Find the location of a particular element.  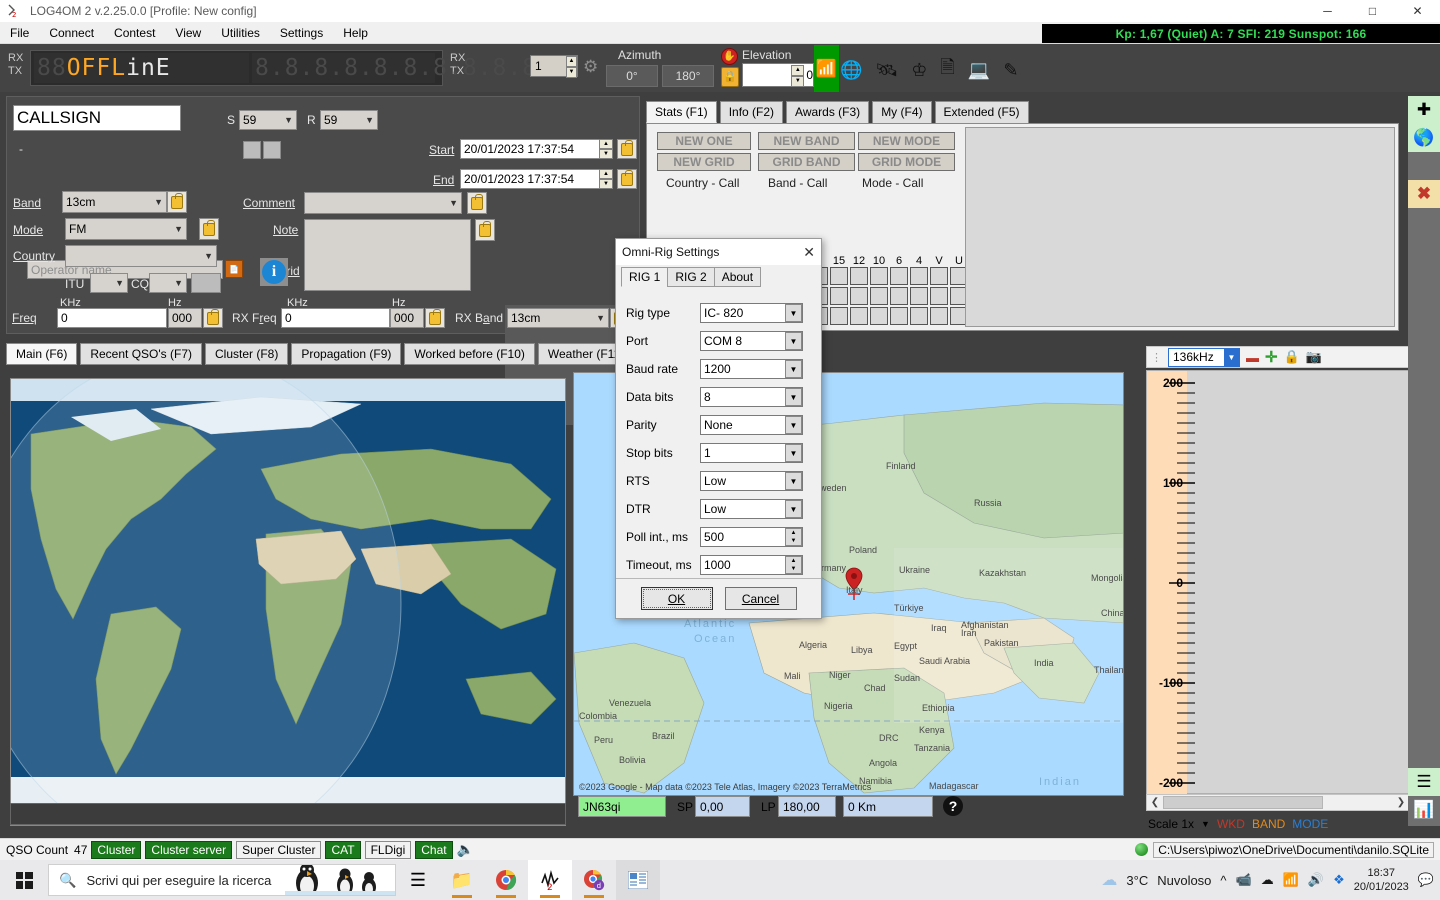

scale-label: Scale 1x is located at coordinates (1171, 824).